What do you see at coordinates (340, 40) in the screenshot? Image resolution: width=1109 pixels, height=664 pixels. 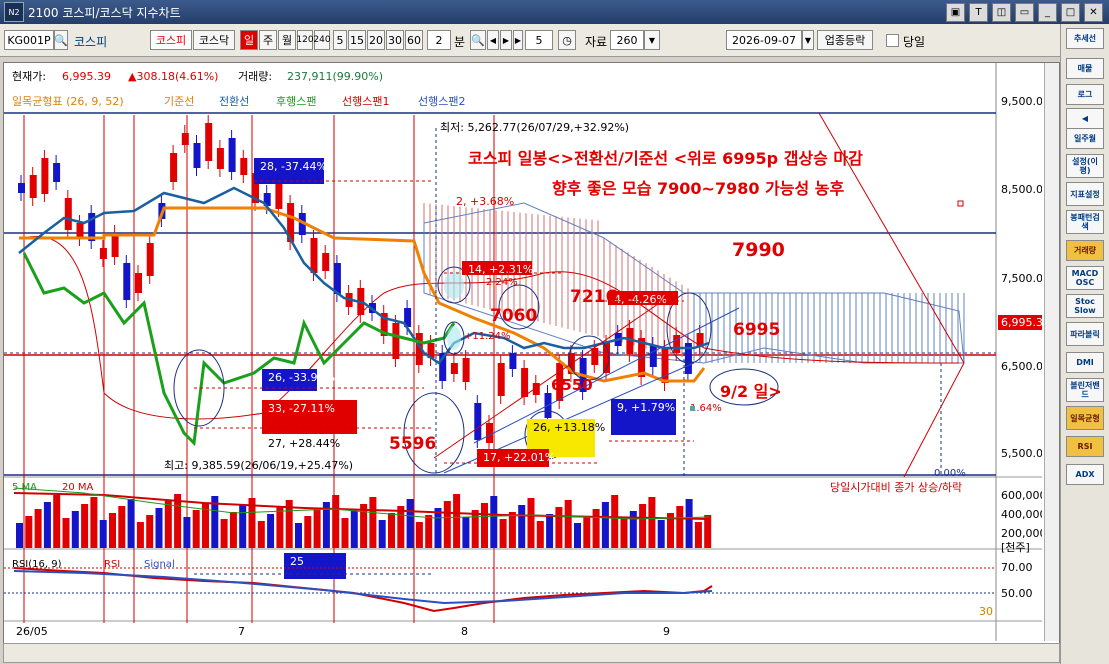 I see `period-5: 5` at bounding box center [340, 40].